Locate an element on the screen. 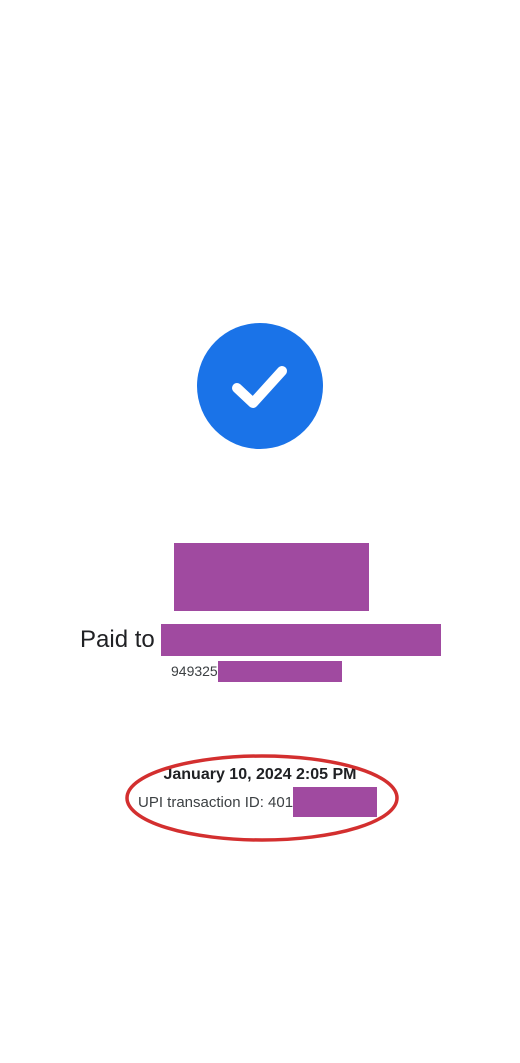 Image resolution: width=520 pixels, height=1063 pixels. success-check-badge is located at coordinates (260, 386).